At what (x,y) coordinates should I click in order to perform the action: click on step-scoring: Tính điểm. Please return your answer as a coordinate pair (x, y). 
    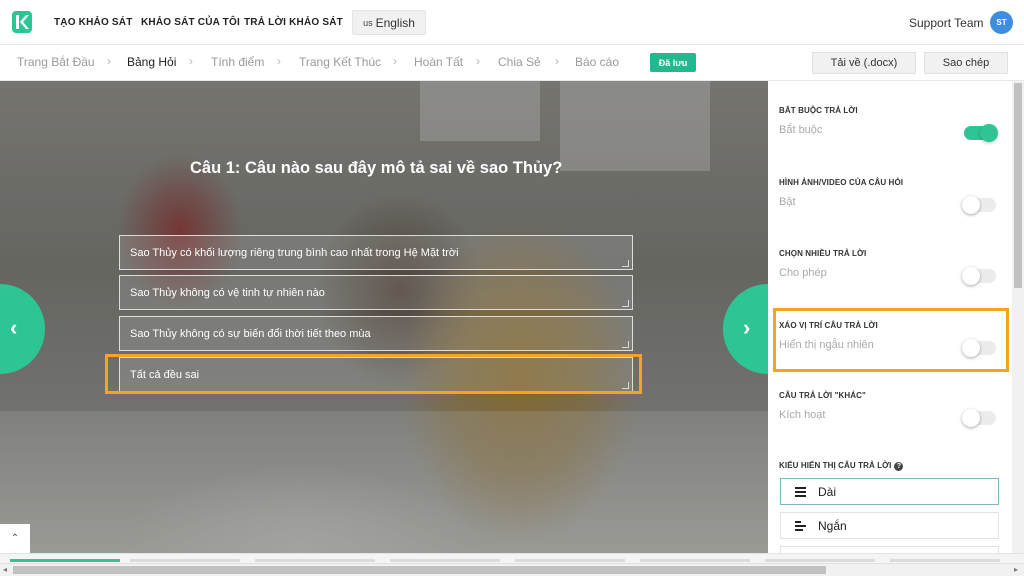
    Looking at the image, I should click on (237, 62).